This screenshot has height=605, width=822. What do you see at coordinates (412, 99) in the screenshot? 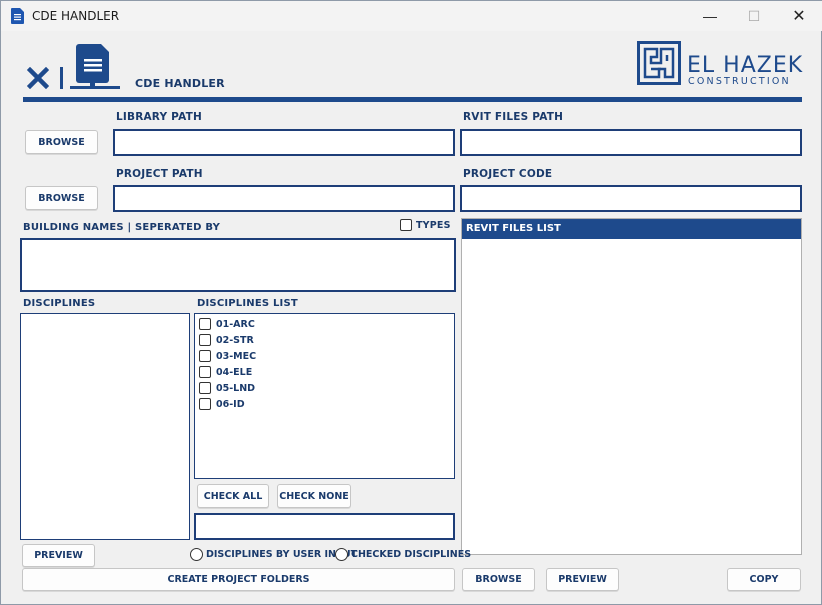
I see `header-divider` at bounding box center [412, 99].